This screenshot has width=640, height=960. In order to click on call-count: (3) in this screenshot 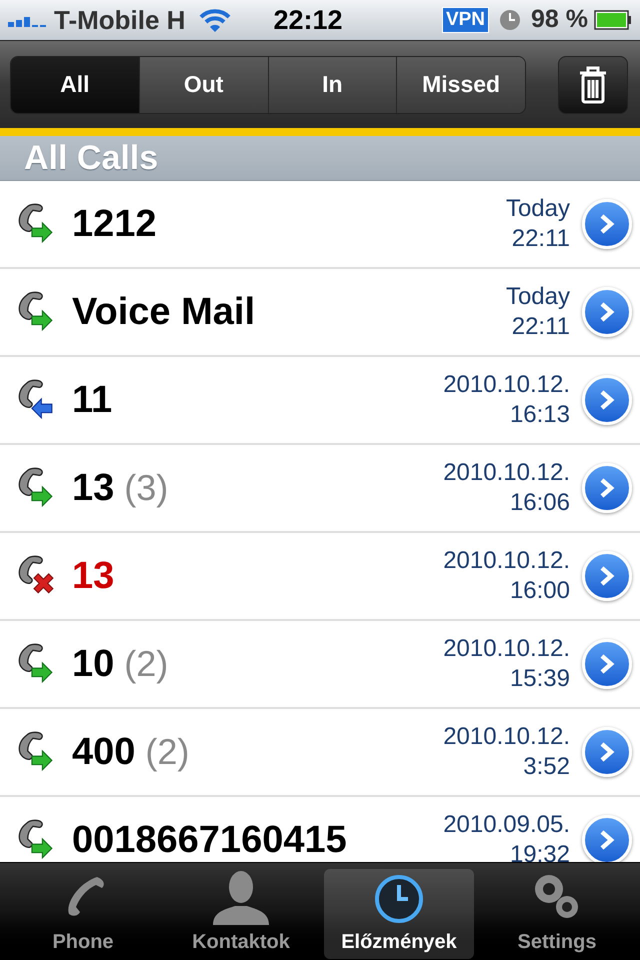, I will do `click(146, 488)`.